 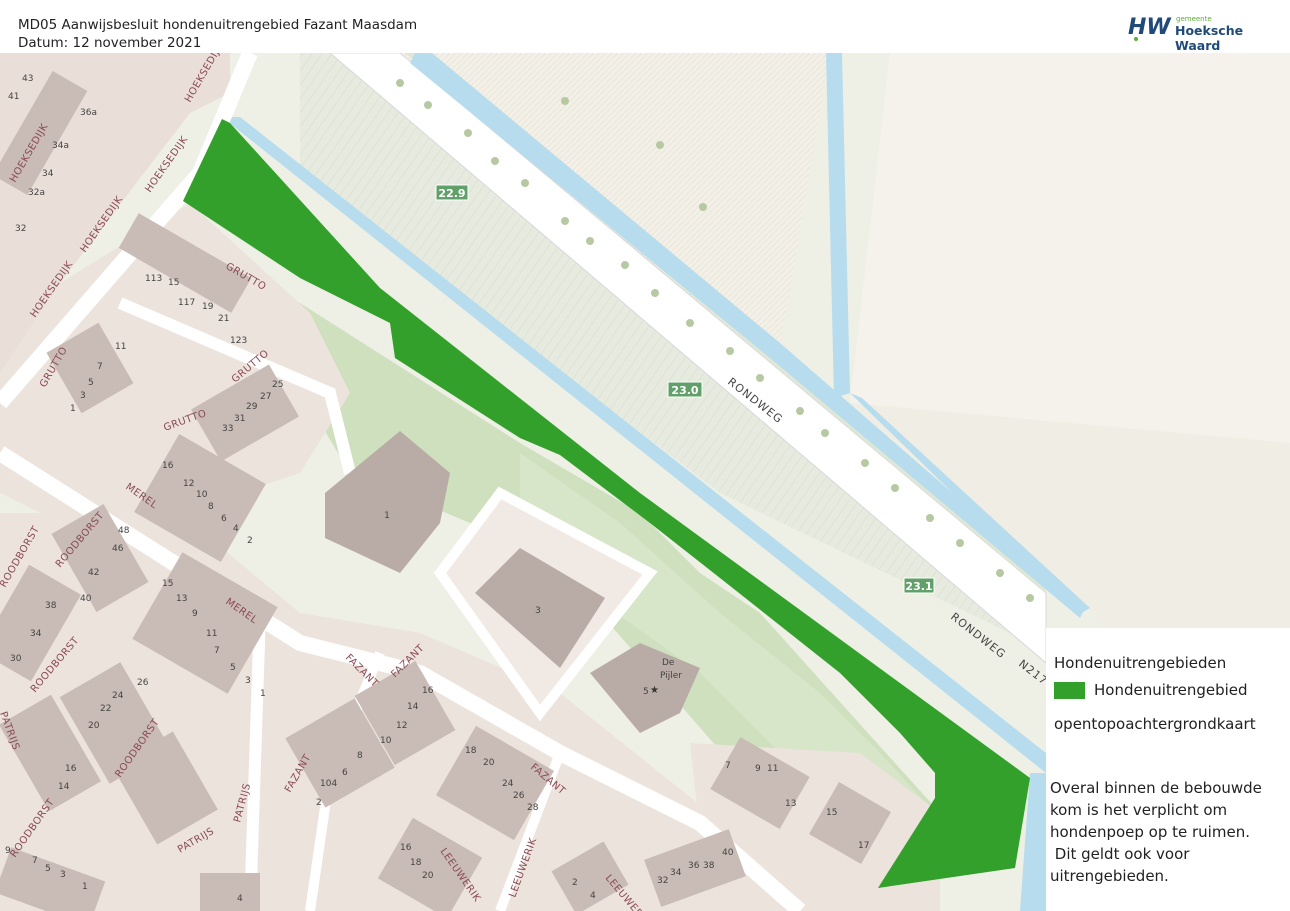 I want to click on hm-229-label: 22.9, so click(x=451, y=193).